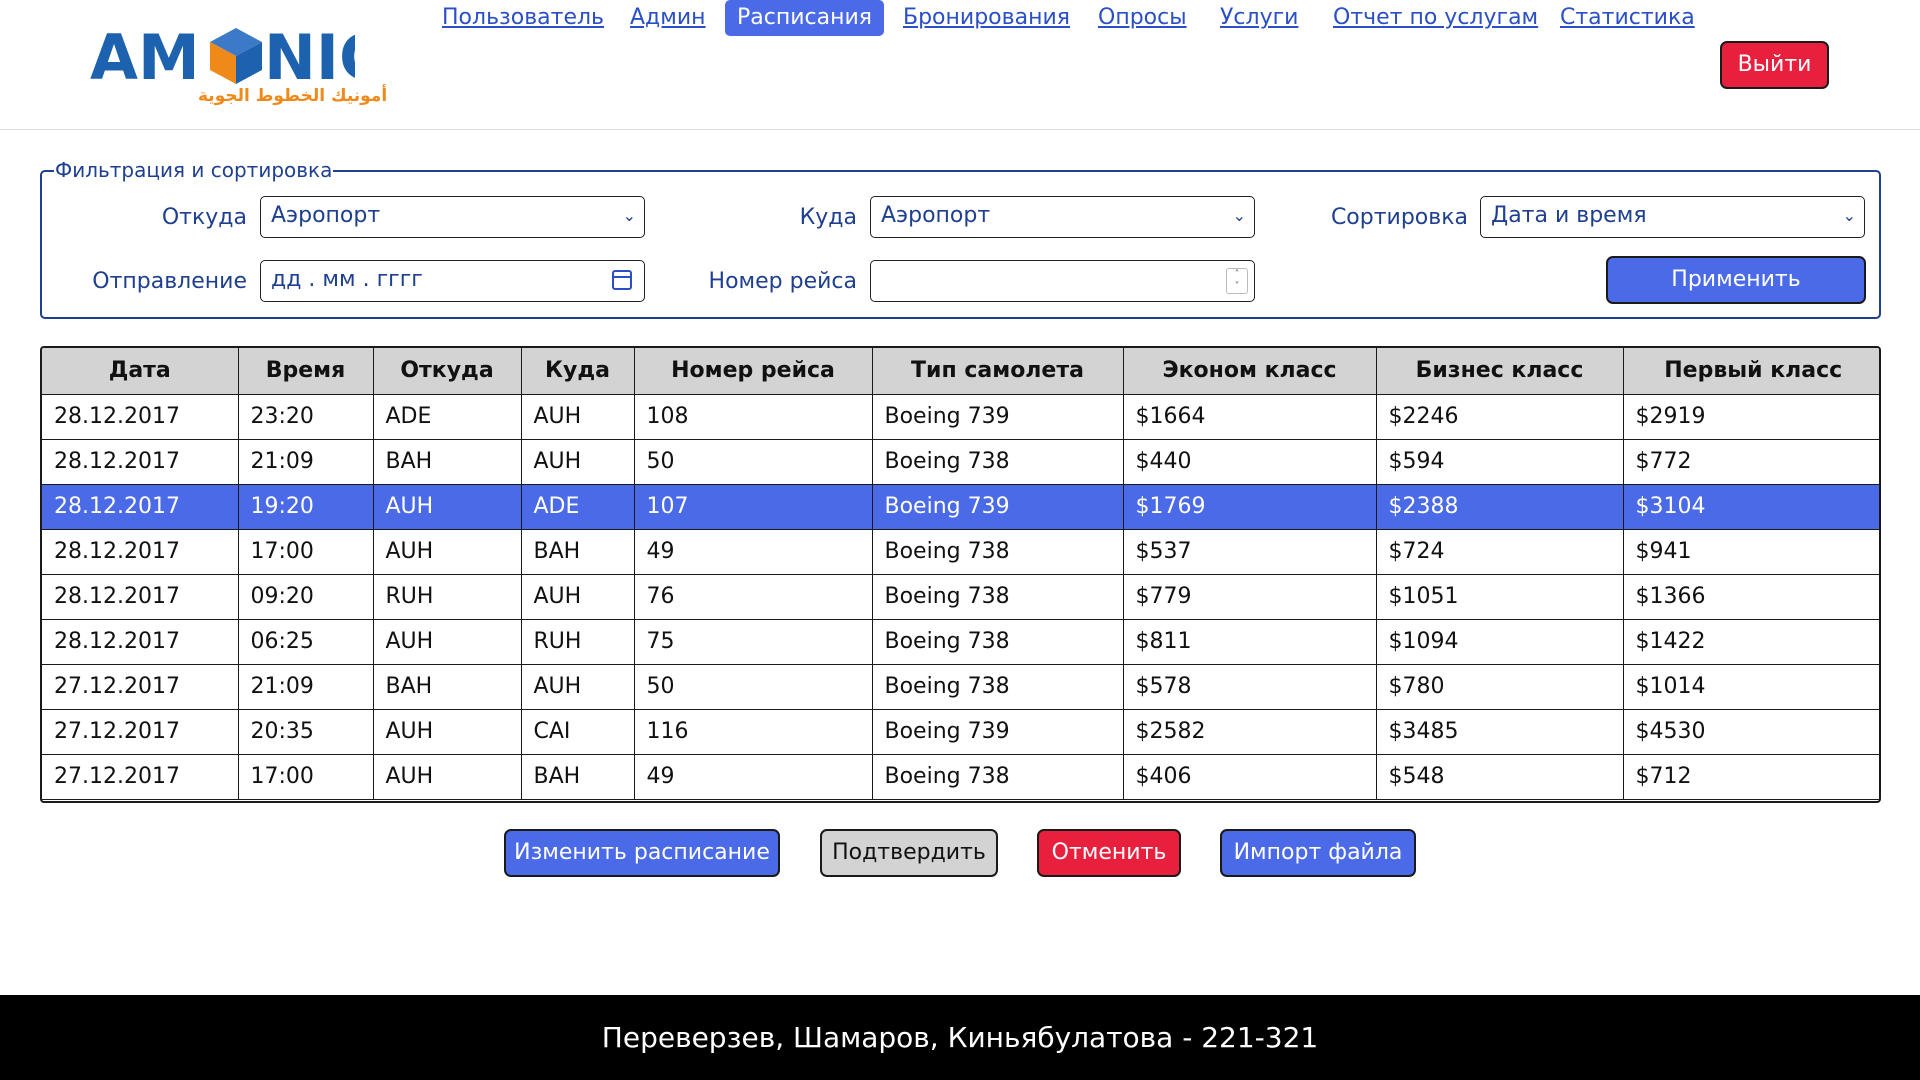 This screenshot has width=1920, height=1080. I want to click on table-cell: 76, so click(753, 597).